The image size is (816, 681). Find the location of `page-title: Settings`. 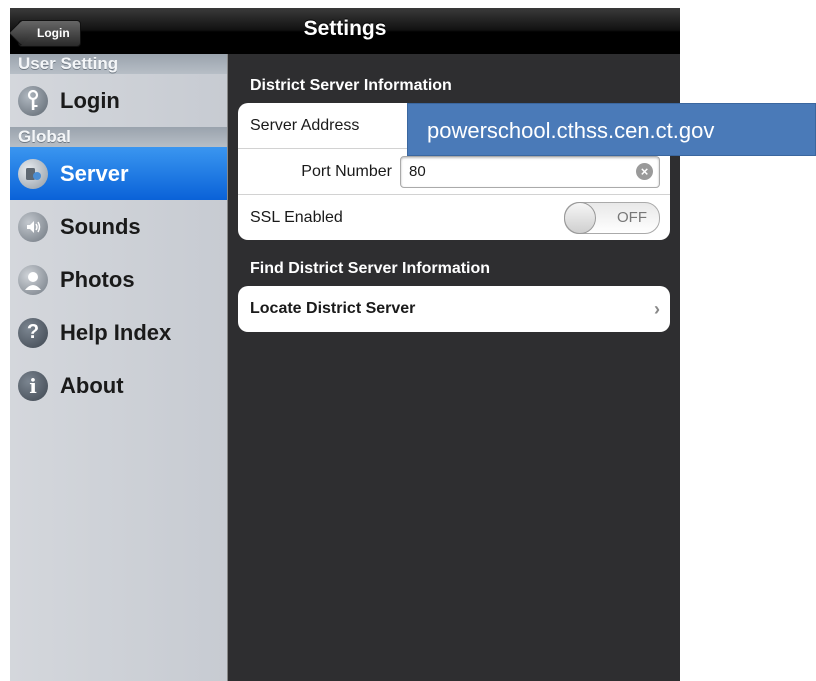

page-title: Settings is located at coordinates (345, 28).